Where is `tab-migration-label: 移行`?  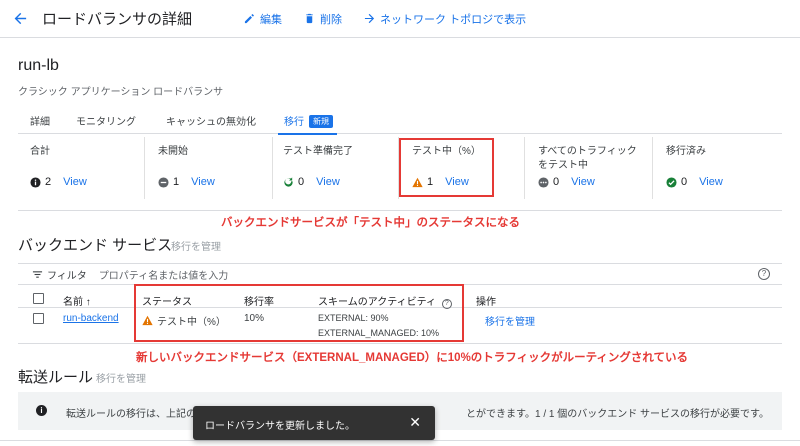 tab-migration-label: 移行 is located at coordinates (294, 122).